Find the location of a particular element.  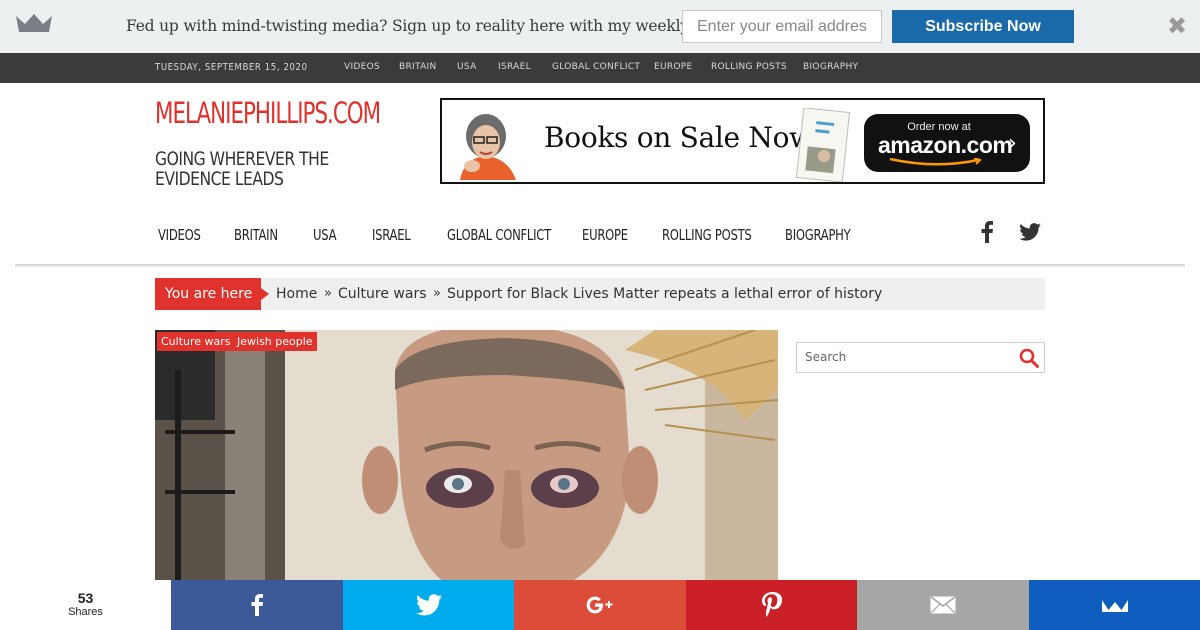

share-pinterest-button is located at coordinates (771, 605).